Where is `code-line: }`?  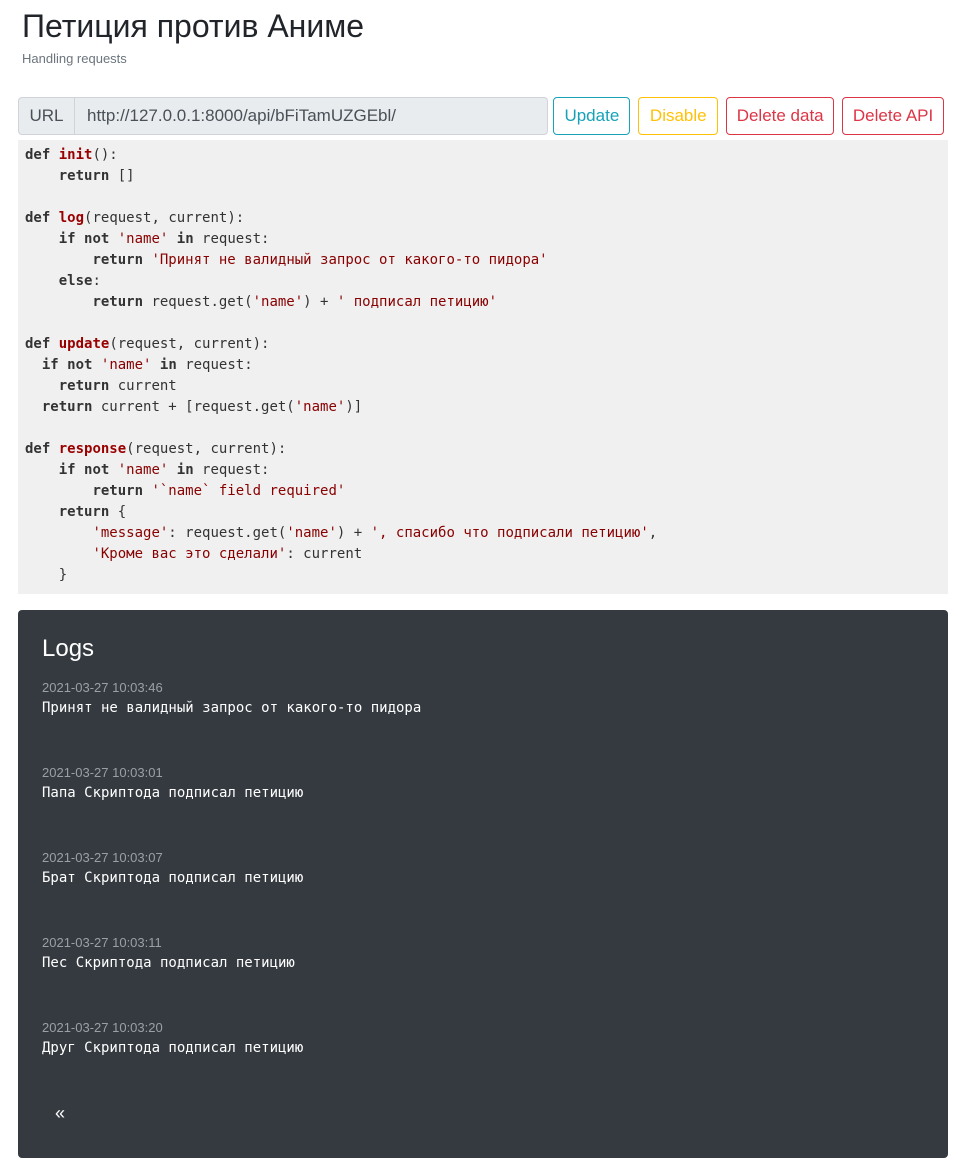
code-line: } is located at coordinates (46, 575).